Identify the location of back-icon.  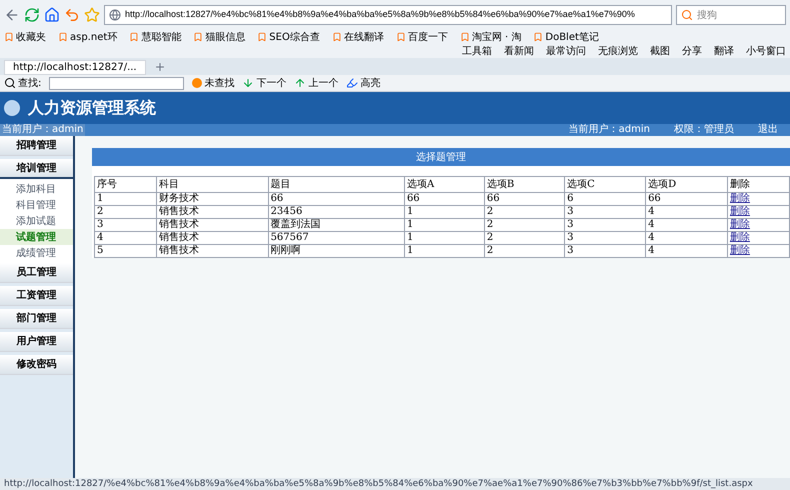
(12, 15).